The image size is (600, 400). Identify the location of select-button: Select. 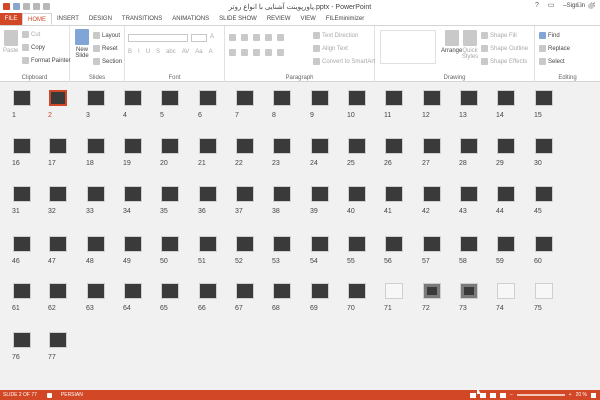
(552, 61).